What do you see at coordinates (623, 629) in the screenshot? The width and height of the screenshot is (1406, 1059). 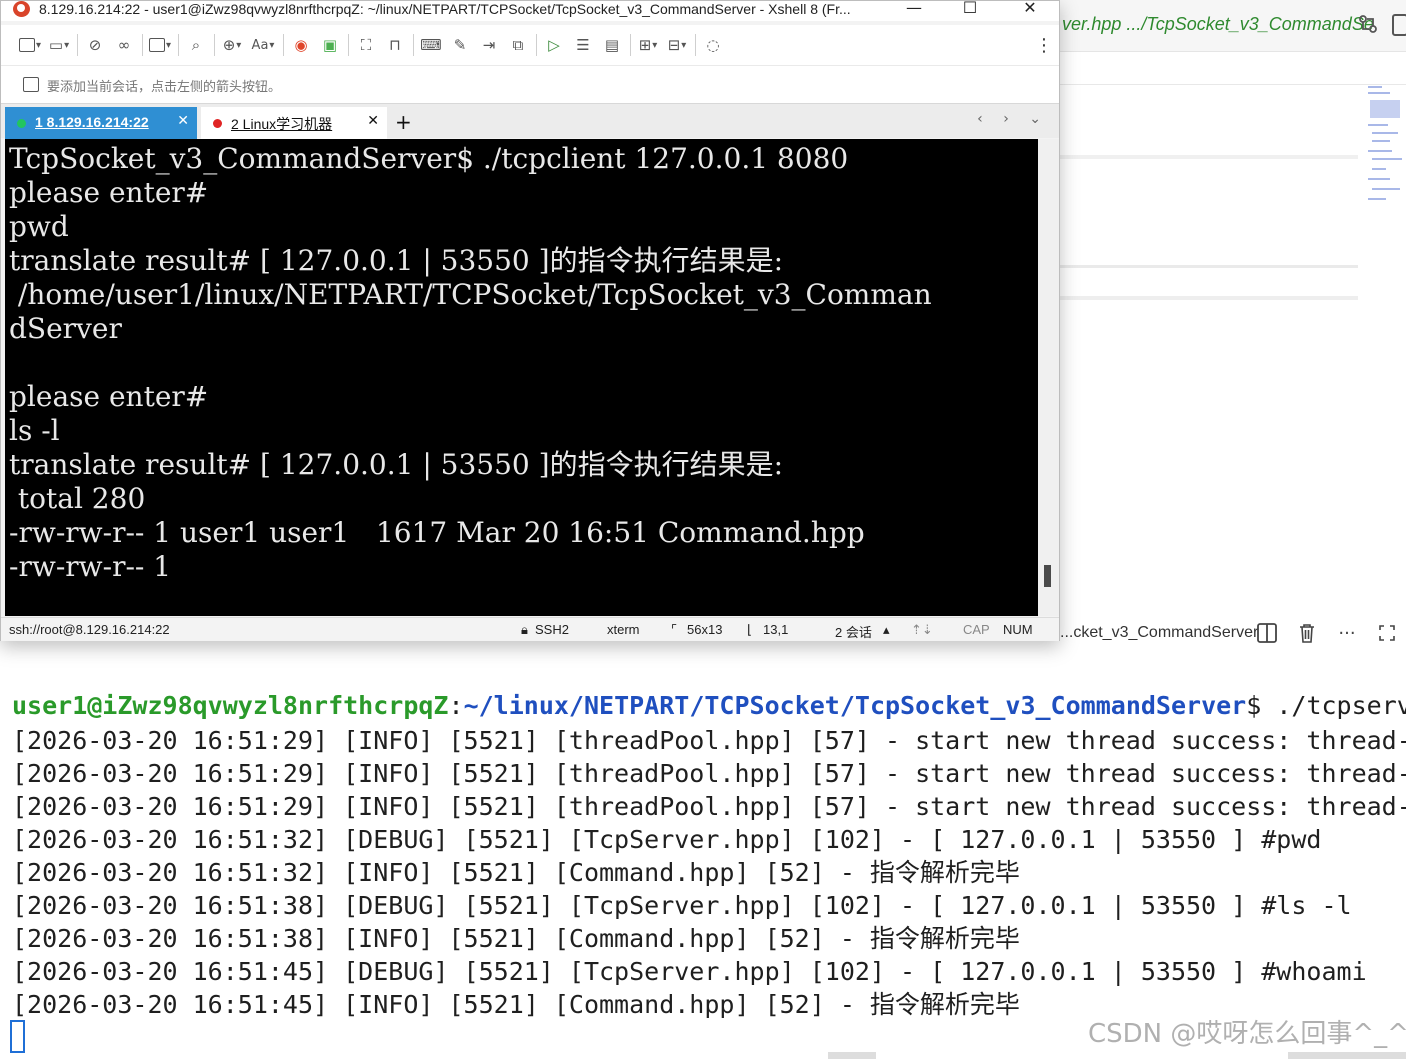 I see `terminal-type: xterm` at bounding box center [623, 629].